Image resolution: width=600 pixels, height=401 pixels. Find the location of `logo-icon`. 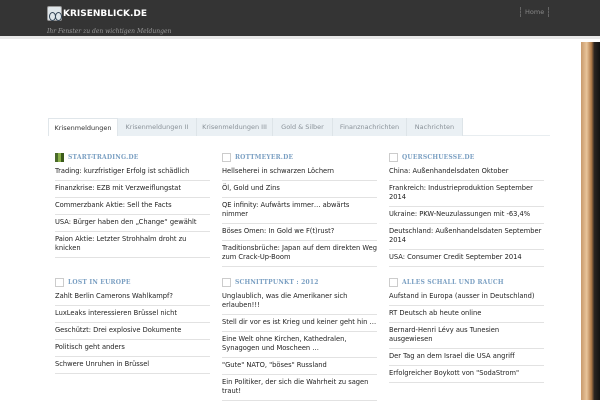

logo-icon is located at coordinates (54, 13).